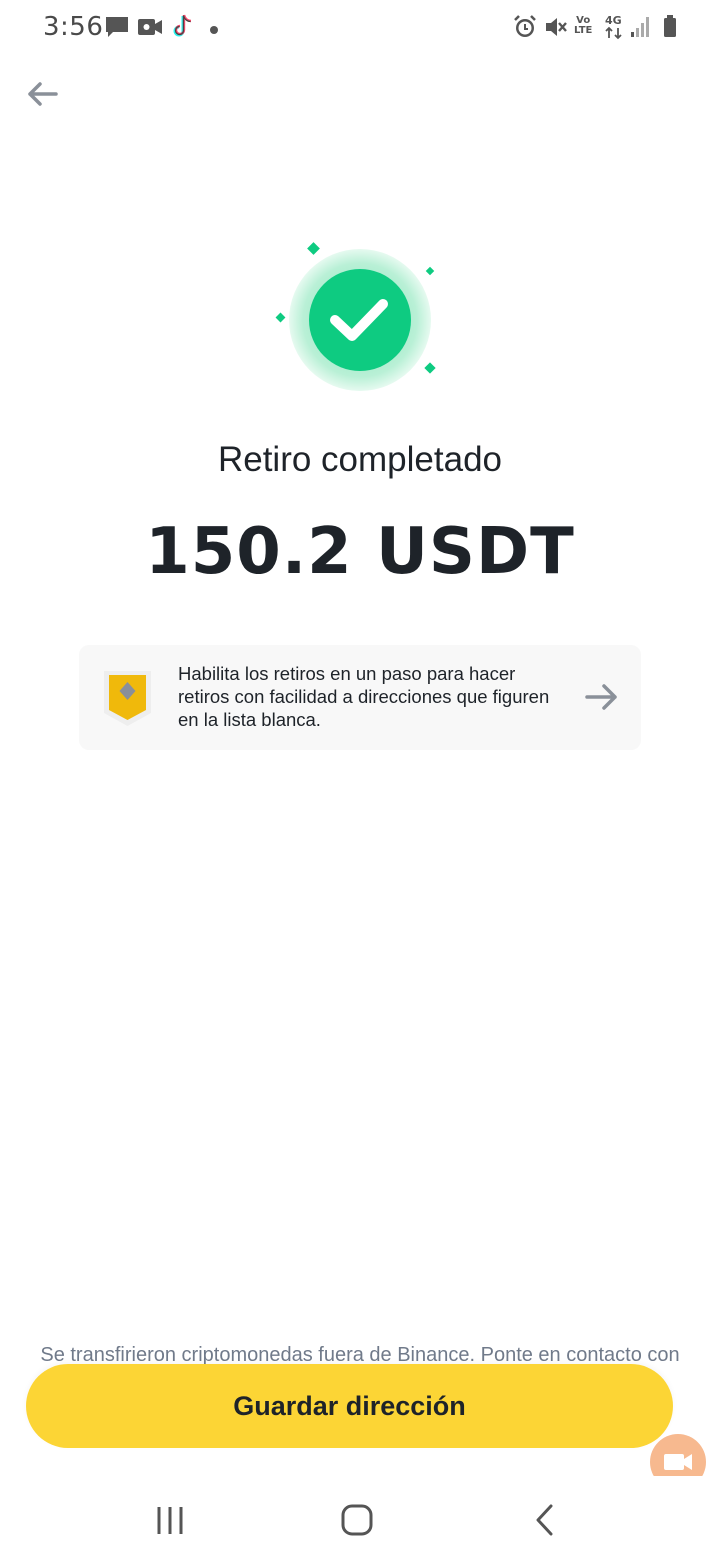 The image size is (720, 1560). What do you see at coordinates (556, 29) in the screenshot?
I see `mute-icon` at bounding box center [556, 29].